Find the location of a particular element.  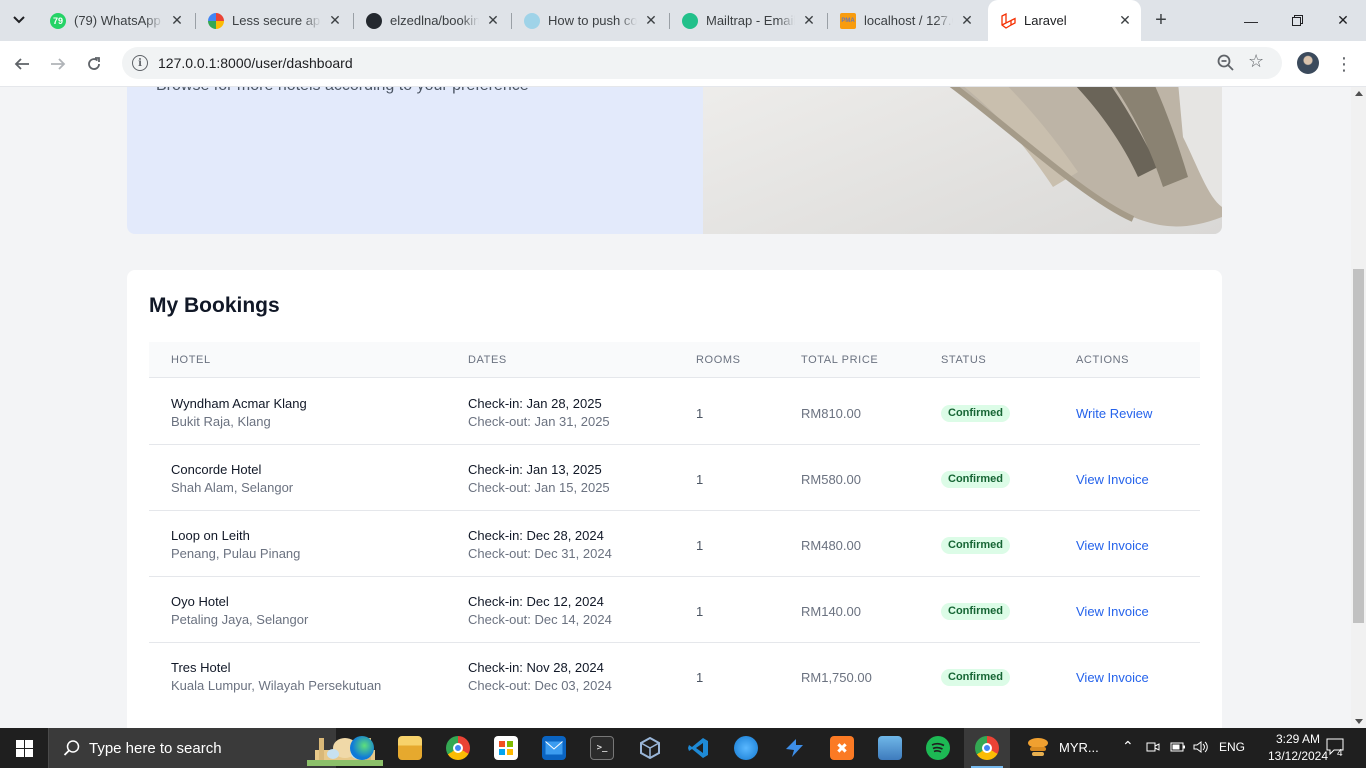

tab-phpmyadmin: PMA localhost / 127.0 ✕ is located at coordinates (905, 20).